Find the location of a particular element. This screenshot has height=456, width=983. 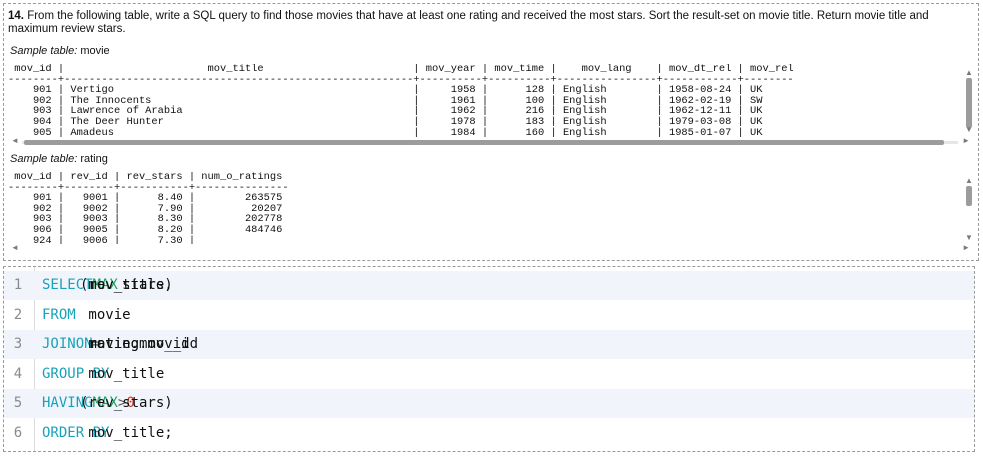

line-number: 4 is located at coordinates (18, 373).